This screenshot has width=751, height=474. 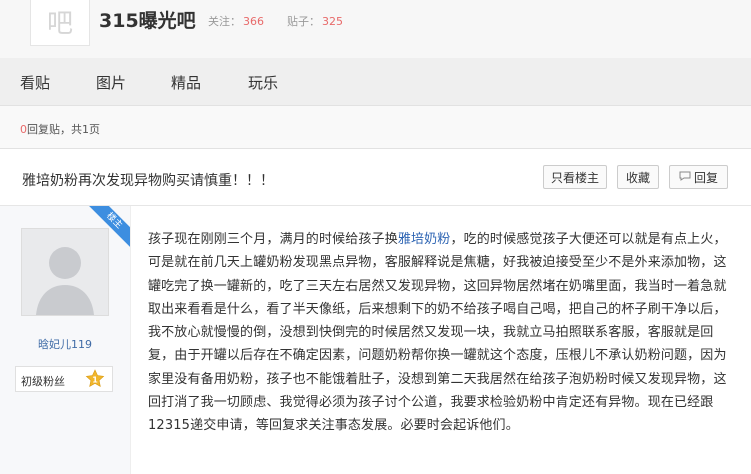 I want to click on forum-stats: 关注： 366 贴子： 325, so click(x=275, y=21).